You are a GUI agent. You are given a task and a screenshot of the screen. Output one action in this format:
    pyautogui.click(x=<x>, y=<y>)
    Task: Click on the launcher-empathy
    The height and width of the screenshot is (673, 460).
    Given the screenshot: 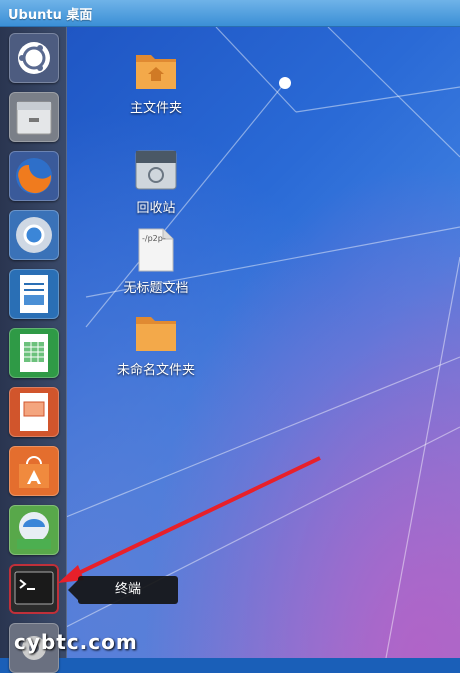 What is the action you would take?
    pyautogui.click(x=34, y=530)
    